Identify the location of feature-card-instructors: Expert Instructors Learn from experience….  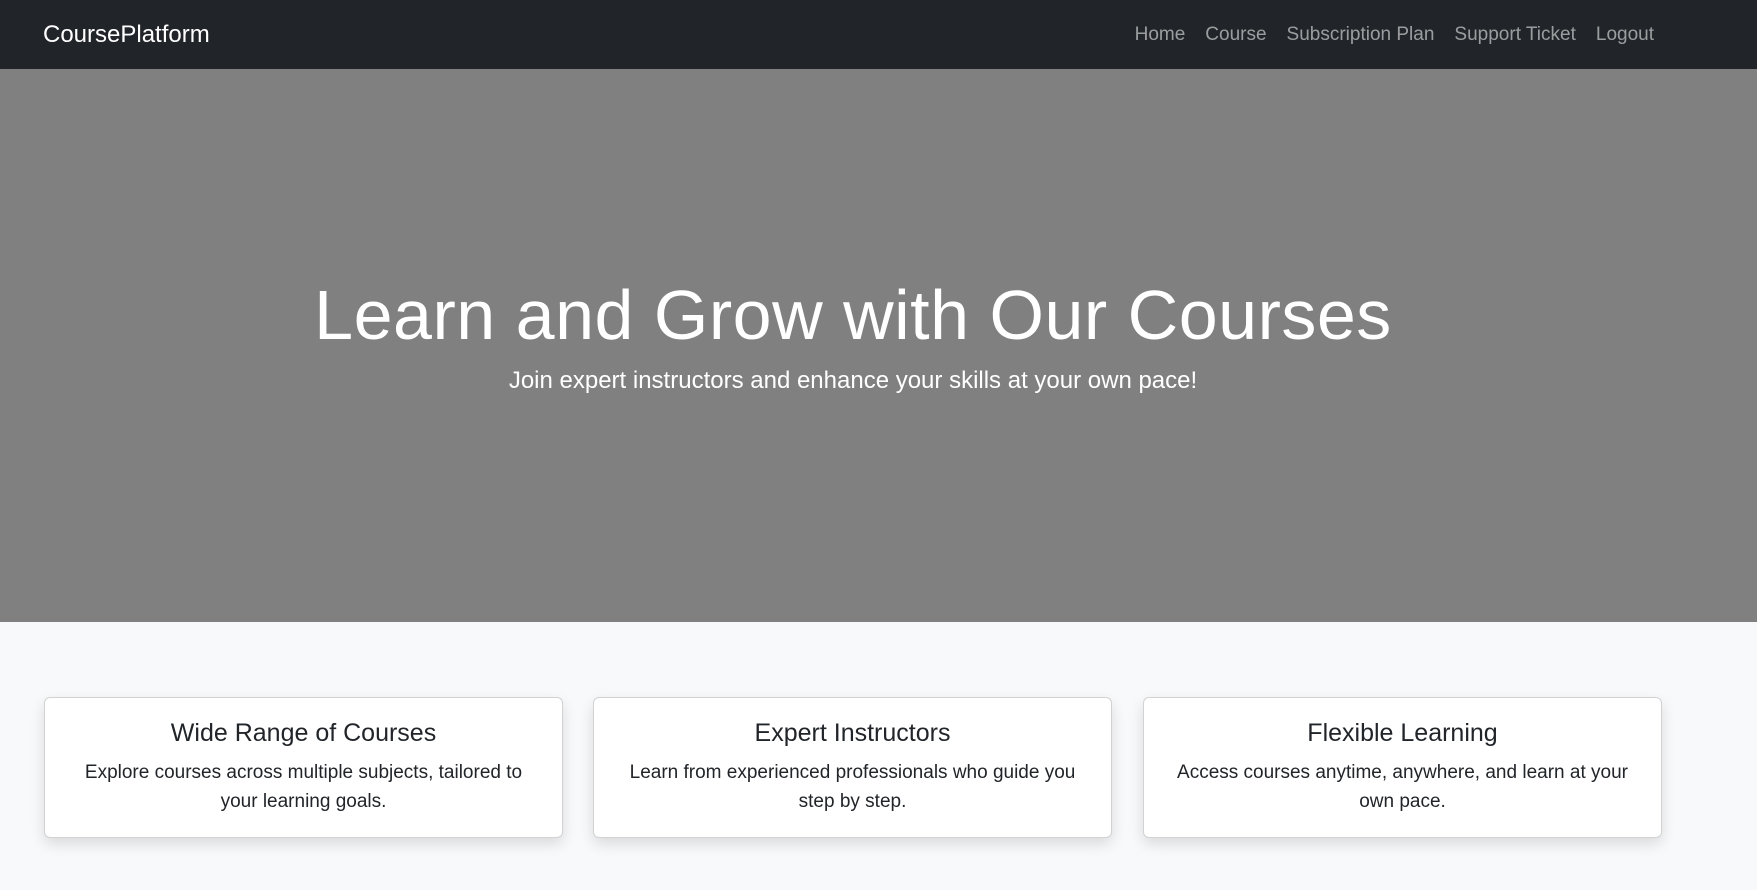
(852, 767).